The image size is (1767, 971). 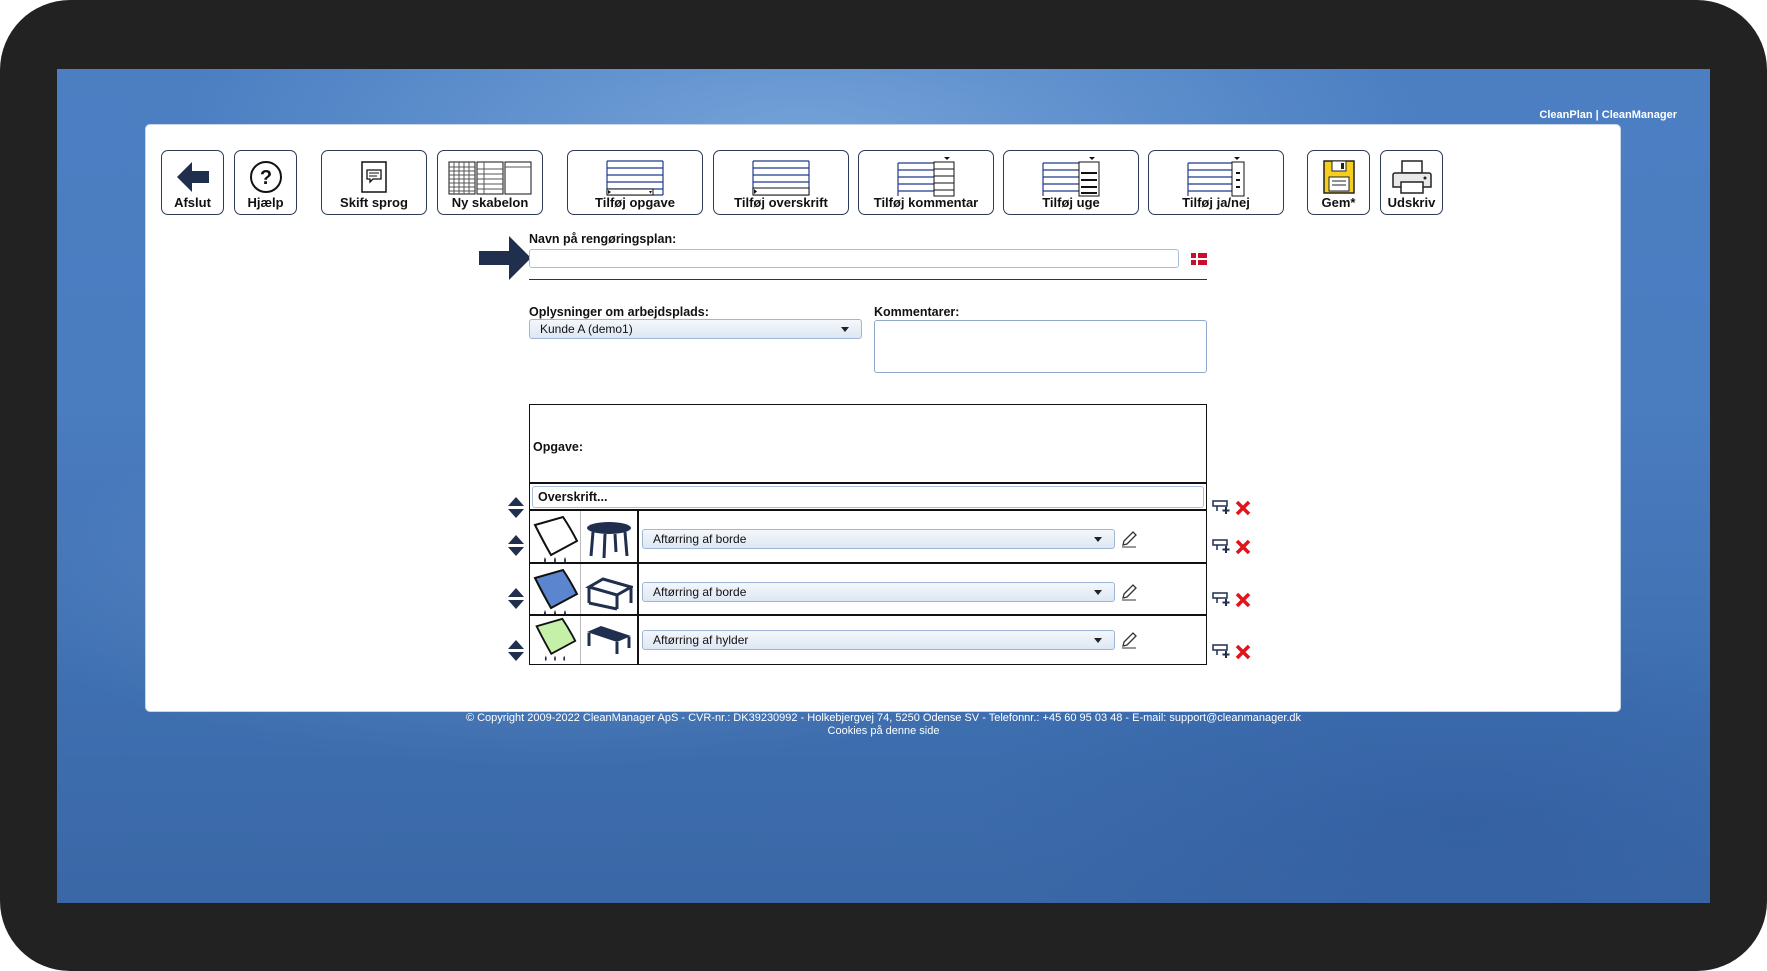 I want to click on add-comment-button: Tilføj kommentar, so click(x=926, y=182).